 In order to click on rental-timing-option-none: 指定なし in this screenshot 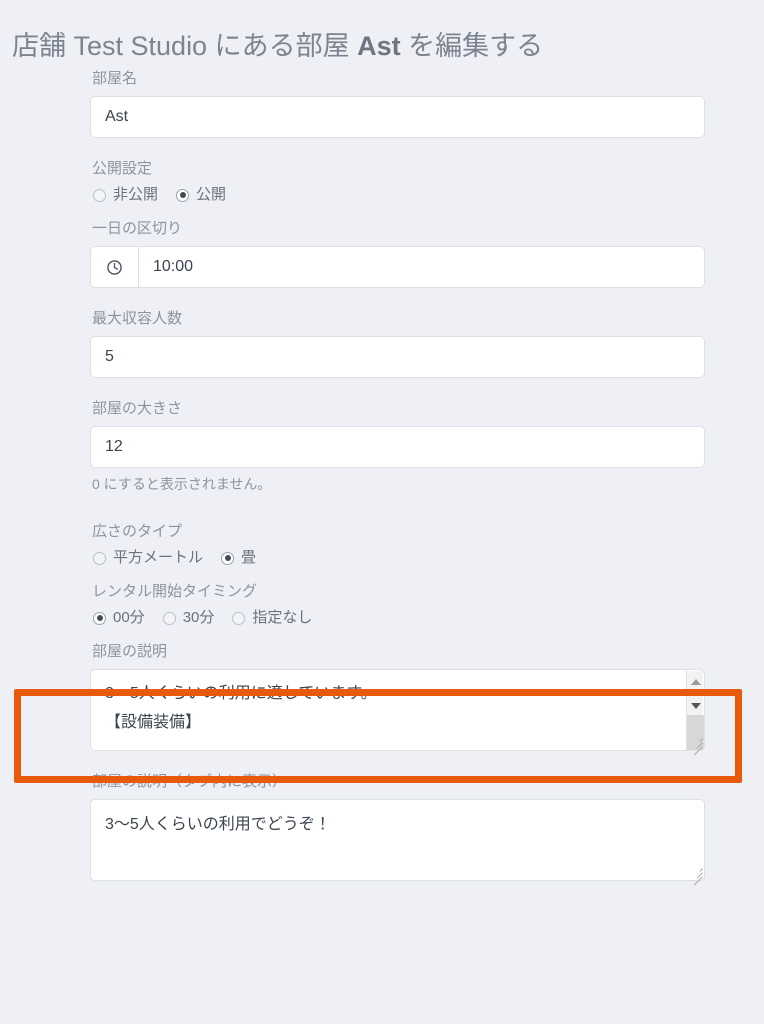, I will do `click(272, 618)`.